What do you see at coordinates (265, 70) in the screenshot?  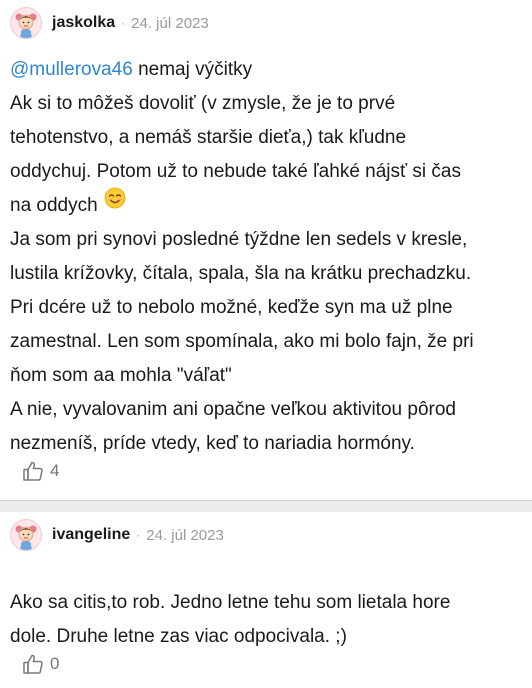 I see `comment-line: @mullerova46 nemaj výčitky` at bounding box center [265, 70].